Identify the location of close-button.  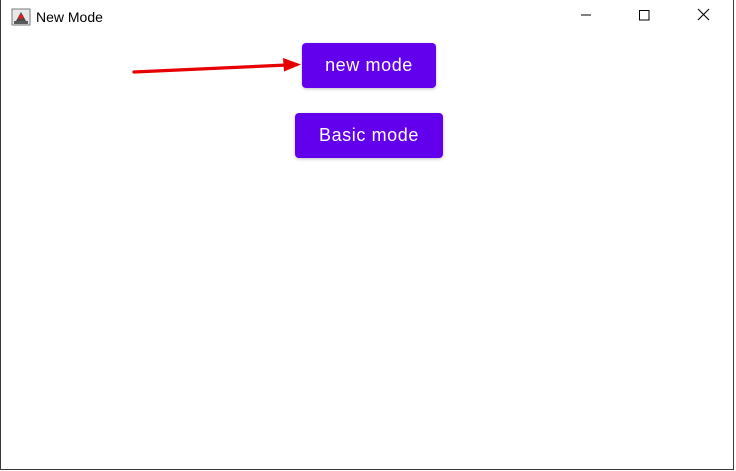
(703, 17).